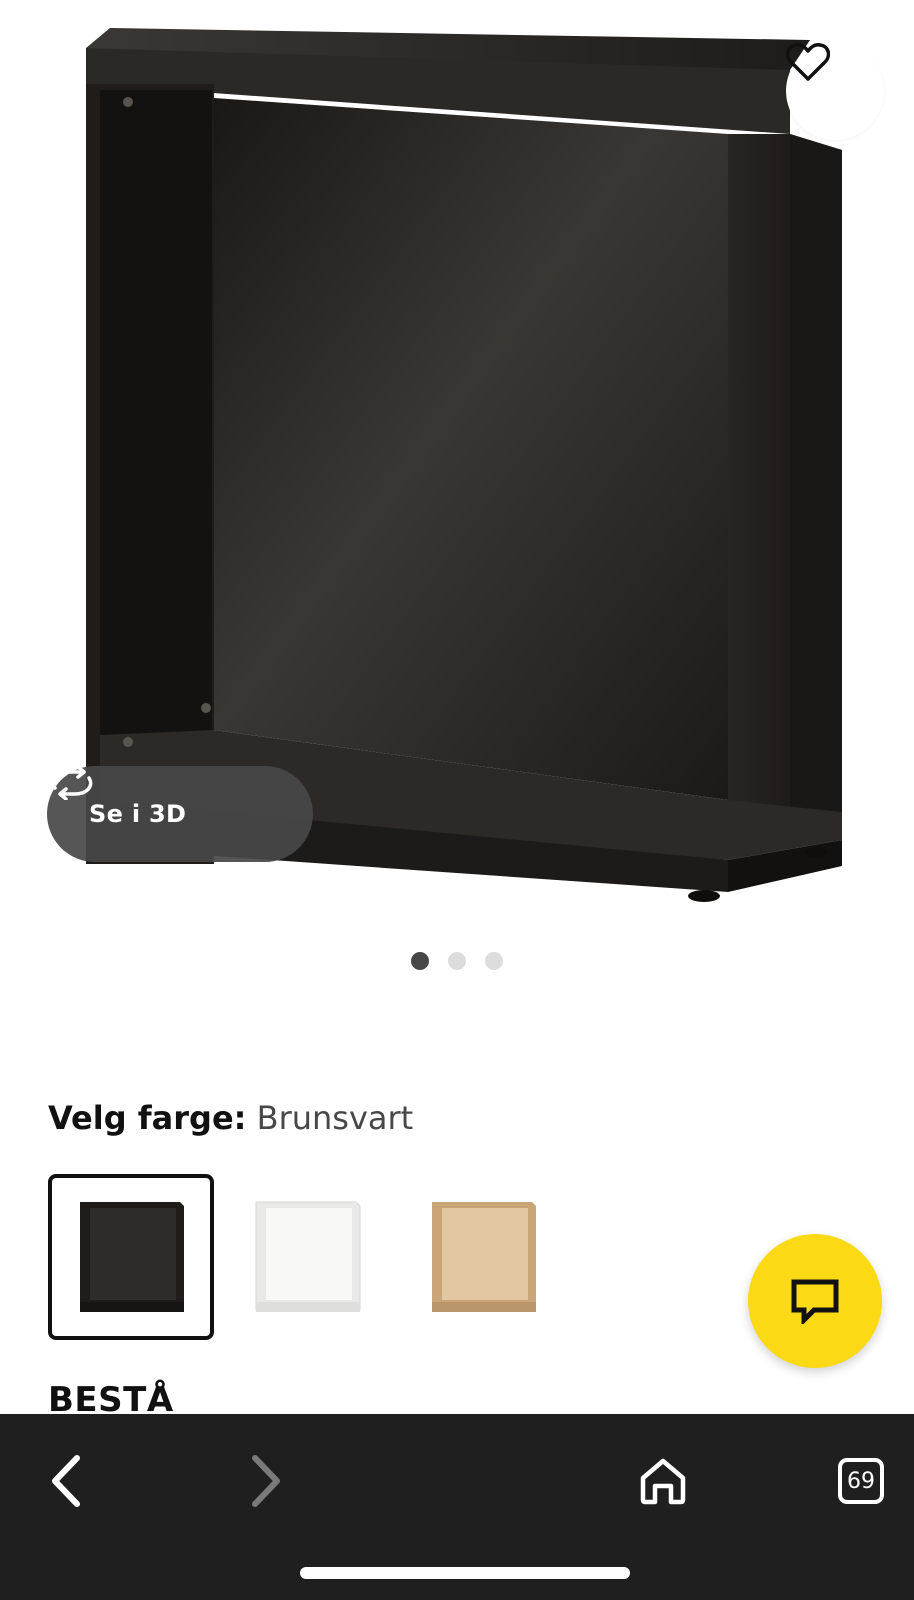 The height and width of the screenshot is (1600, 914). I want to click on swatch-thumbnail-oak, so click(484, 1257).